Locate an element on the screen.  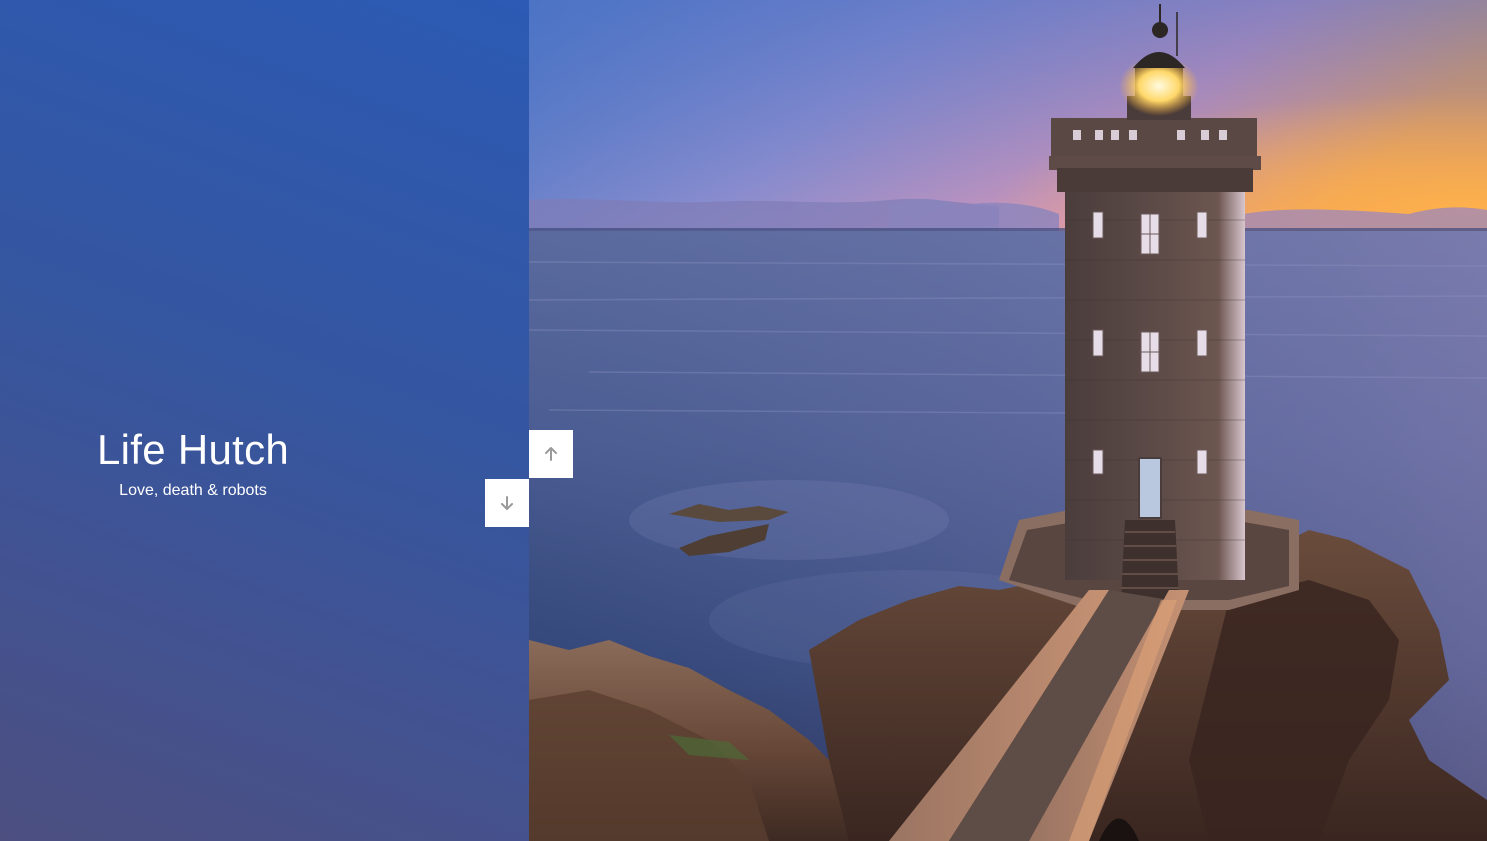
title-block: Life Hutch Love, death & robots is located at coordinates (193, 463).